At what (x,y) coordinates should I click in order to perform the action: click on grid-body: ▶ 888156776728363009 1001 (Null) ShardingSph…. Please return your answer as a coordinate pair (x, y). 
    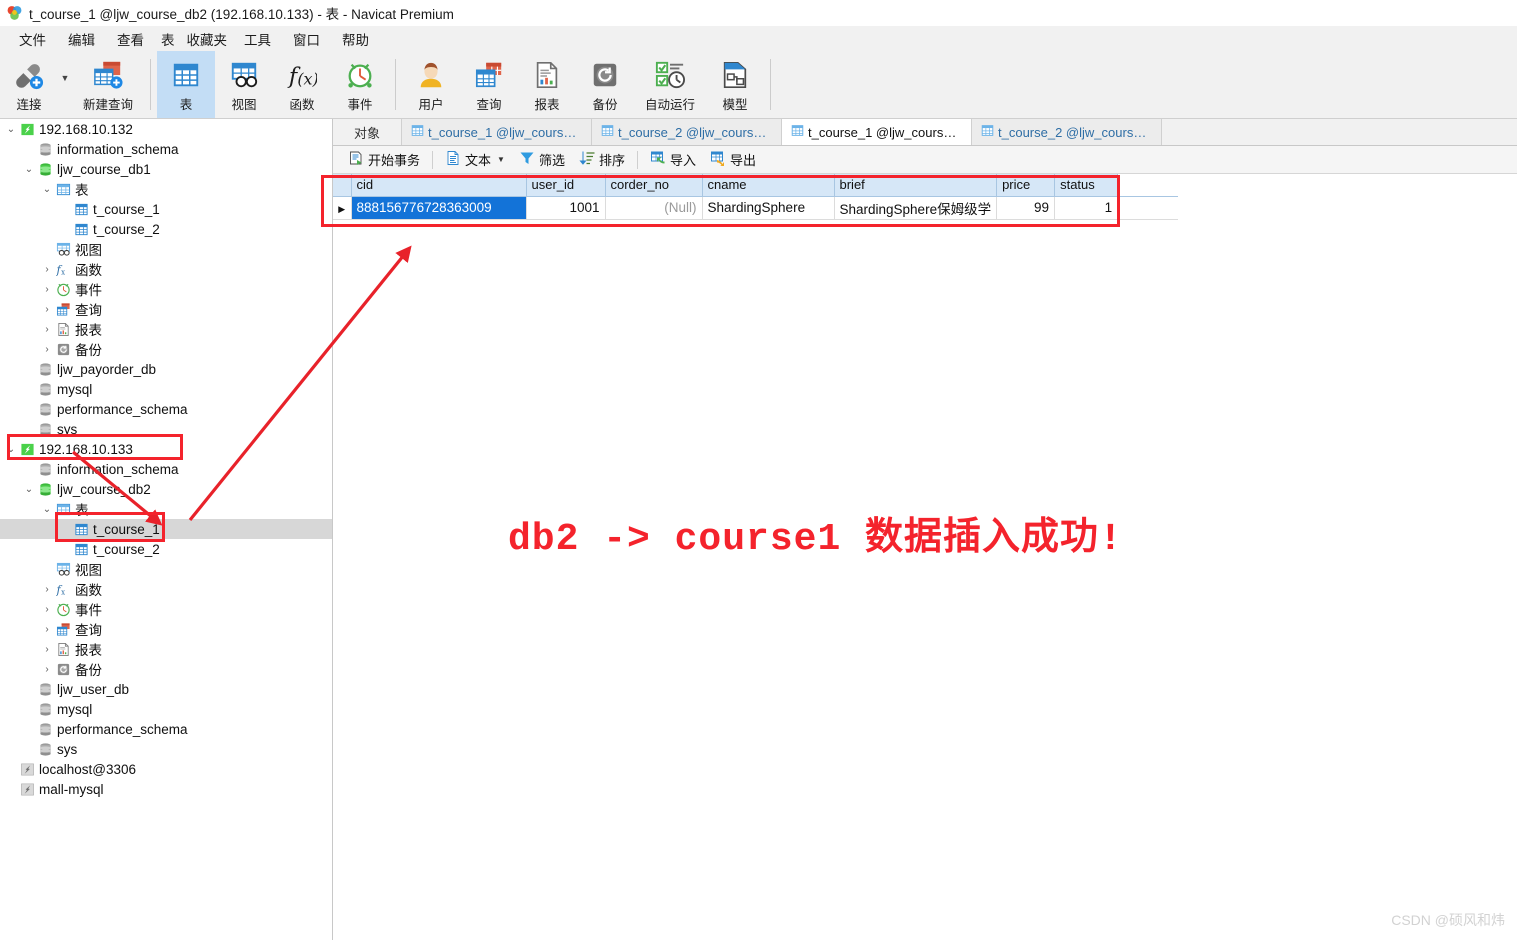
    Looking at the image, I should click on (755, 208).